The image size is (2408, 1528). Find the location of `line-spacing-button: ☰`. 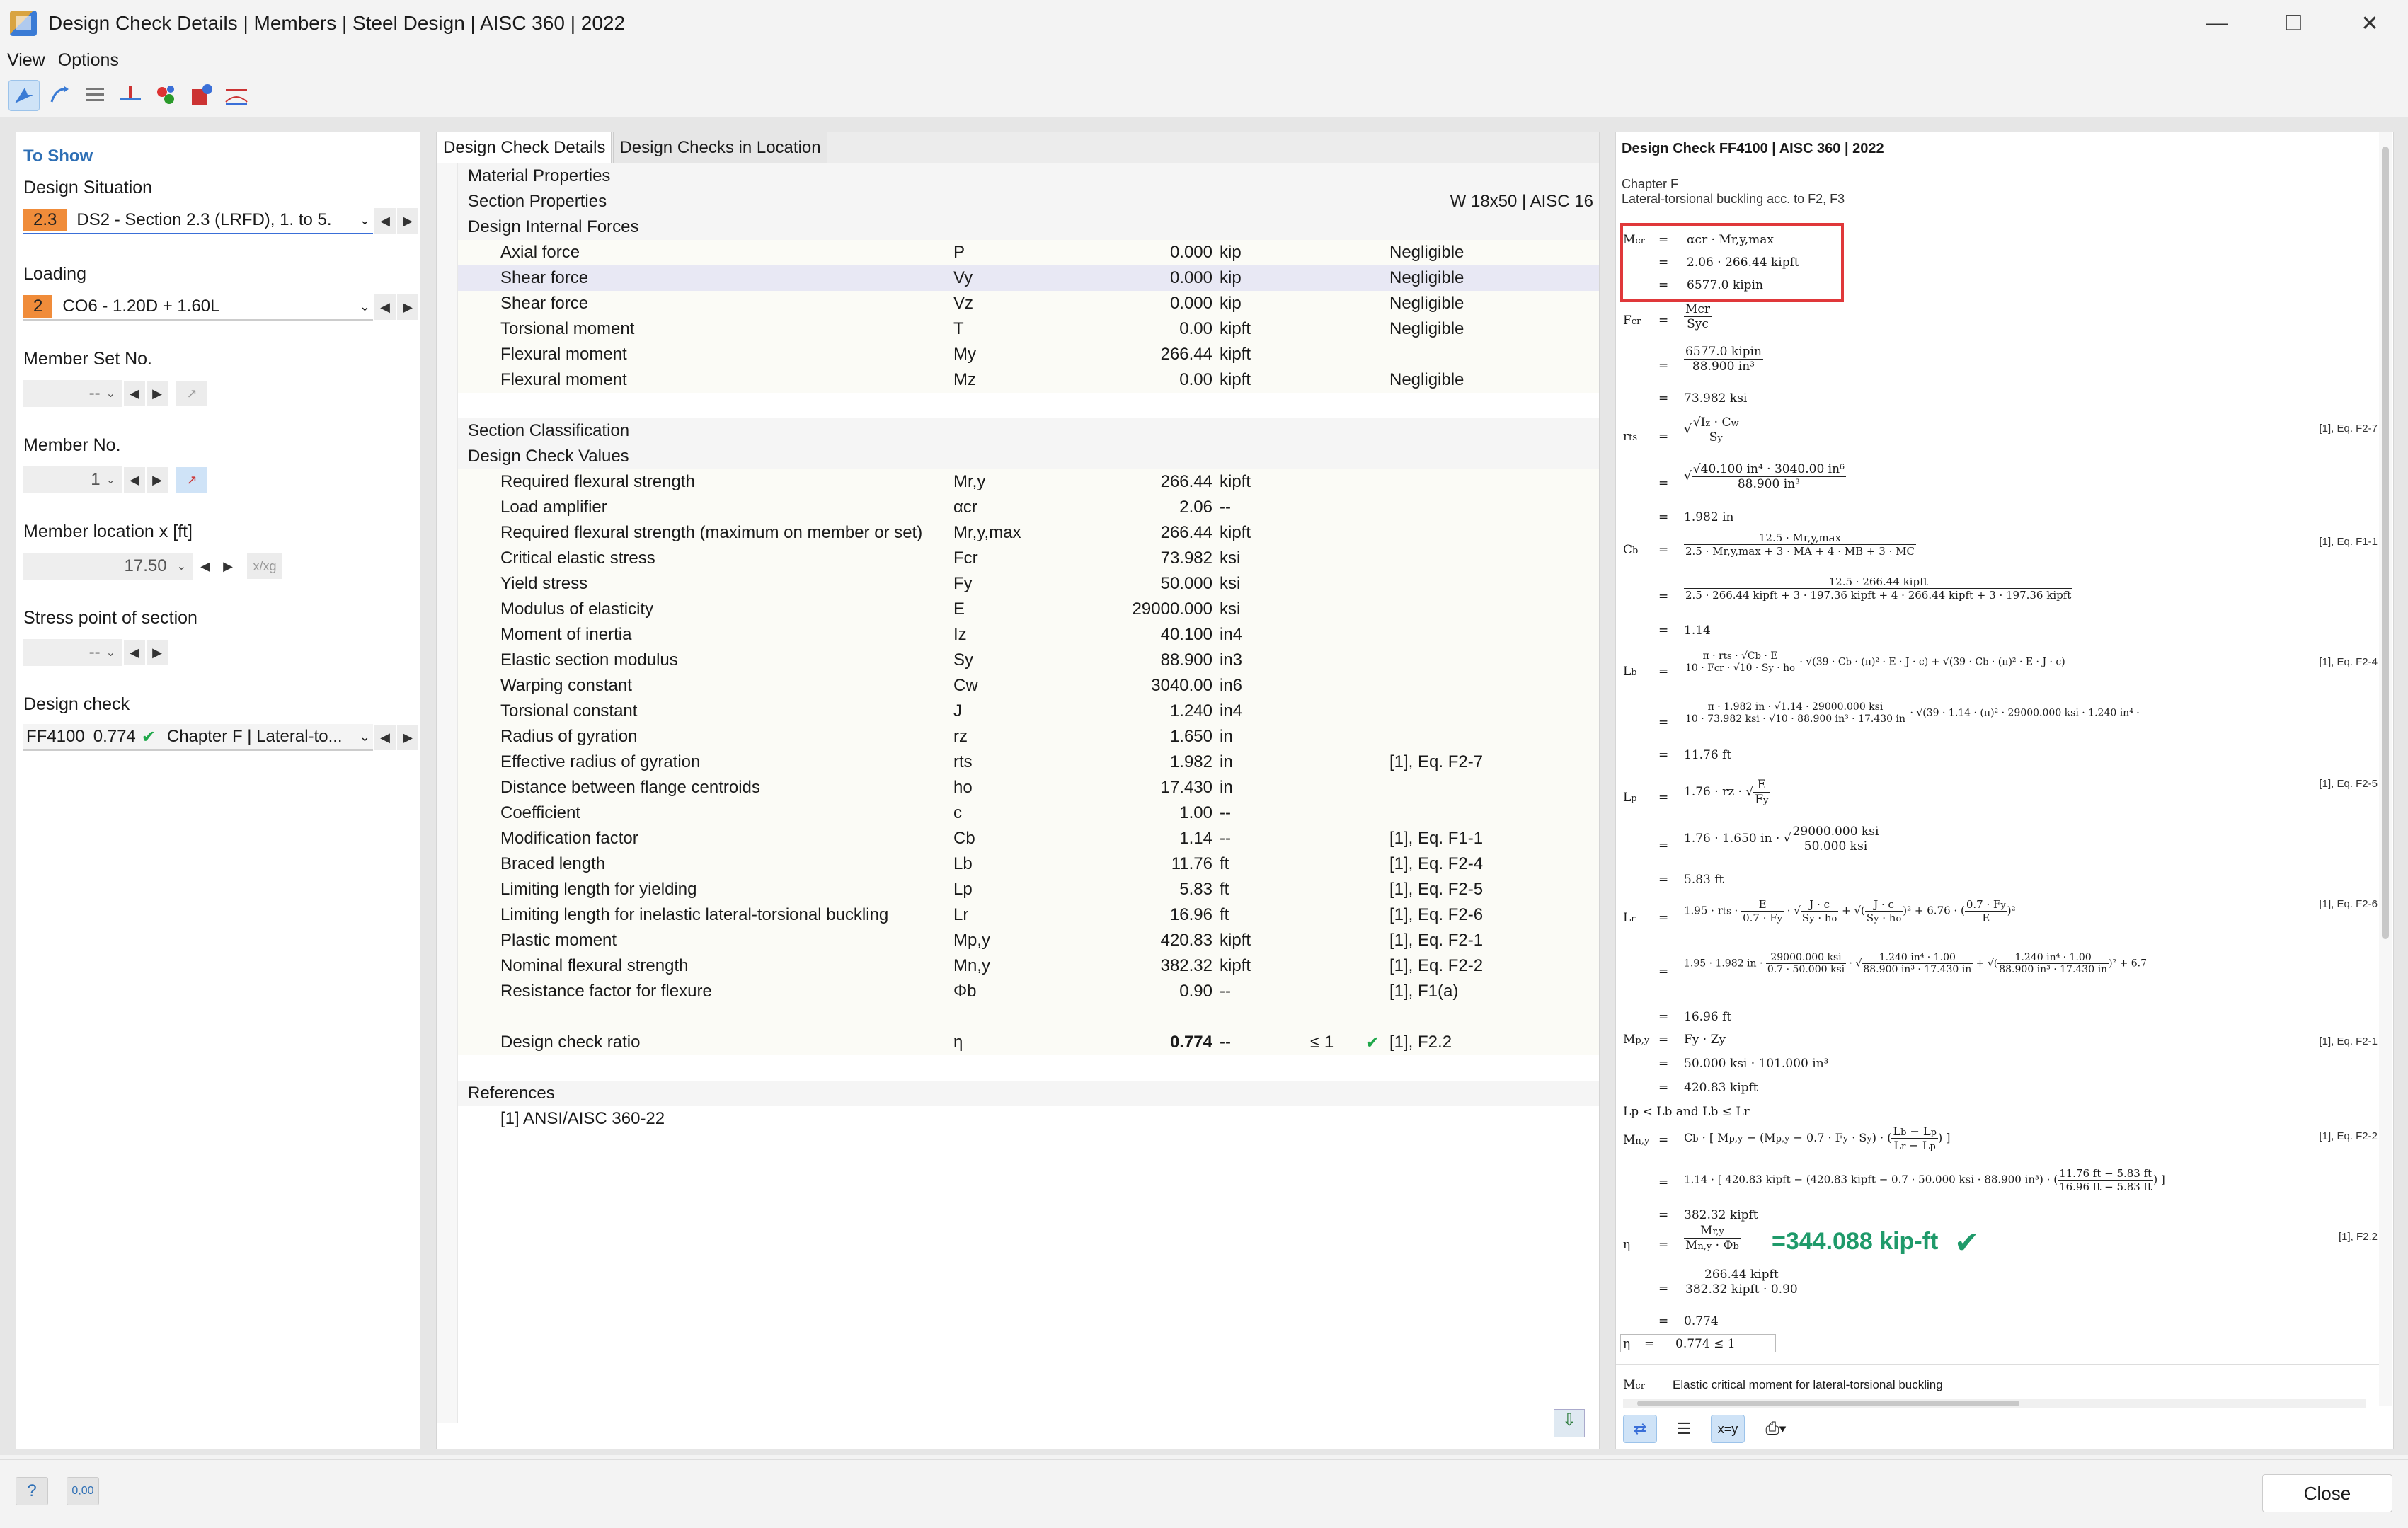

line-spacing-button: ☰ is located at coordinates (1684, 1429).